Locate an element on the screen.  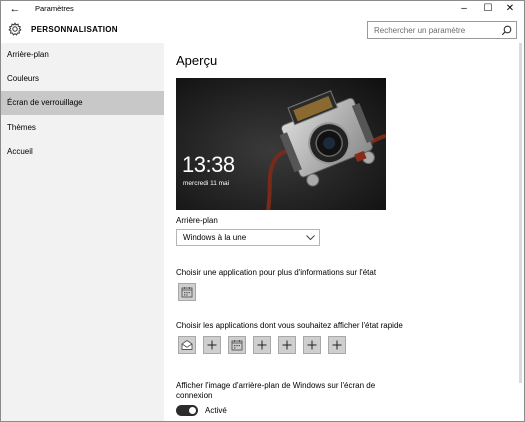
search-icon is located at coordinates (506, 30).